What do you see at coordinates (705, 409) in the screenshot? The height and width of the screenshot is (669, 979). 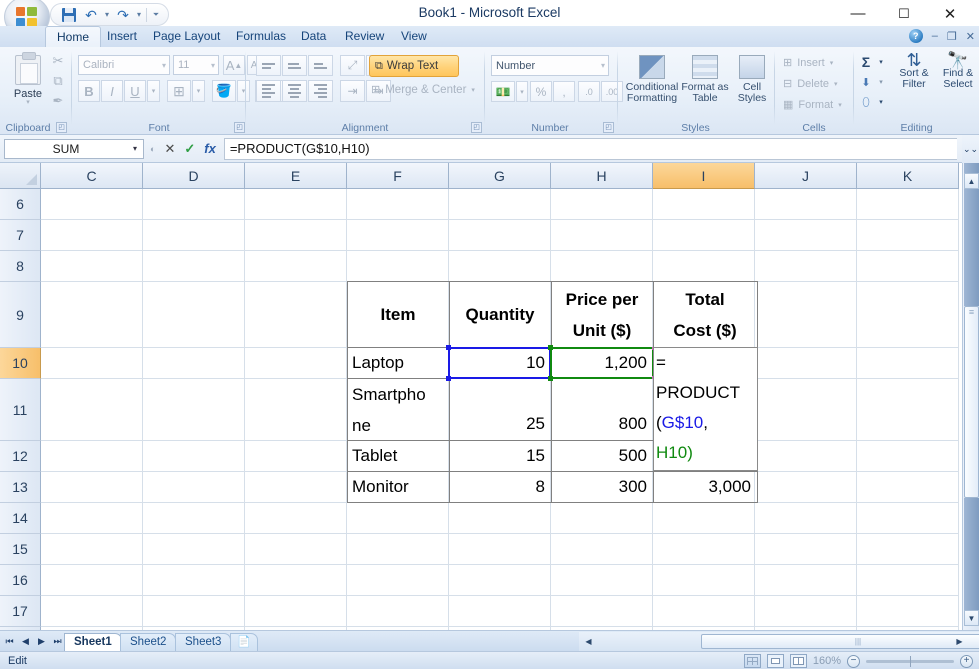 I see `cell-editor-i10: = PRODUCT (G$10, H10)` at bounding box center [705, 409].